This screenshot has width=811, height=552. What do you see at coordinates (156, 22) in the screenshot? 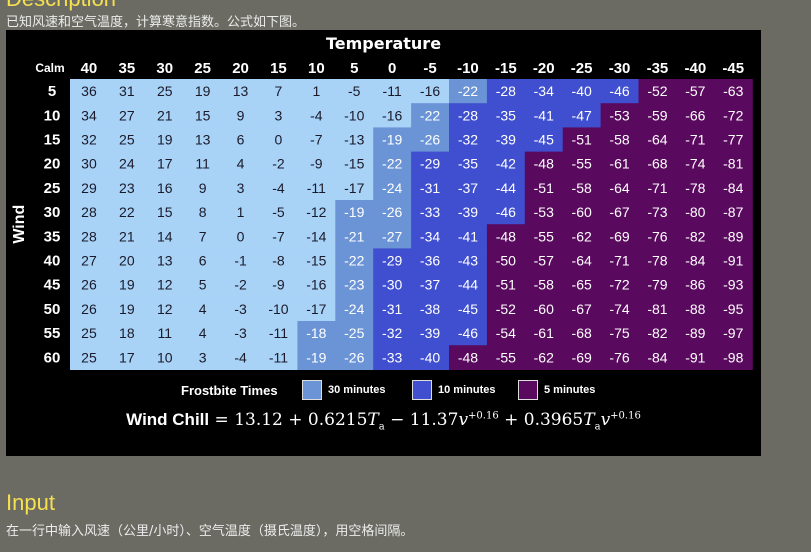
I see `description-text: 已知风速和空气温度，计算寒意指数。公式如下图。` at bounding box center [156, 22].